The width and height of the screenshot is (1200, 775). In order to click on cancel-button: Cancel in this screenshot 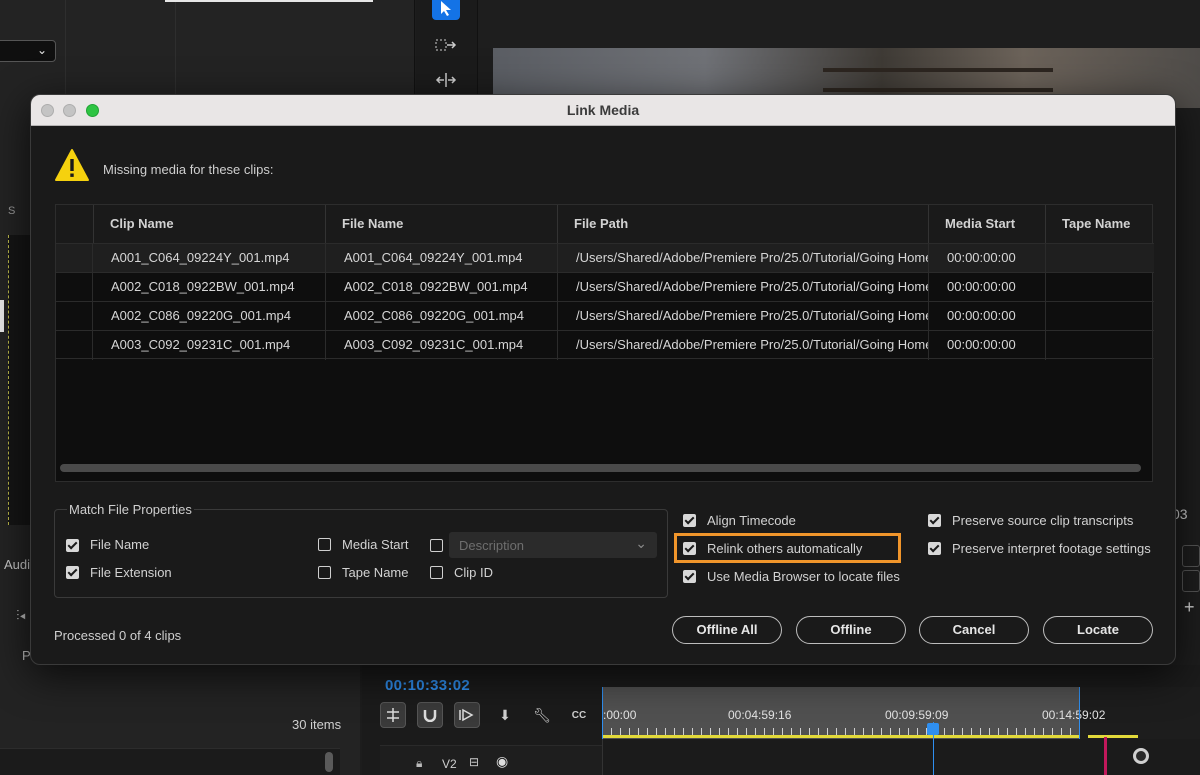, I will do `click(974, 630)`.